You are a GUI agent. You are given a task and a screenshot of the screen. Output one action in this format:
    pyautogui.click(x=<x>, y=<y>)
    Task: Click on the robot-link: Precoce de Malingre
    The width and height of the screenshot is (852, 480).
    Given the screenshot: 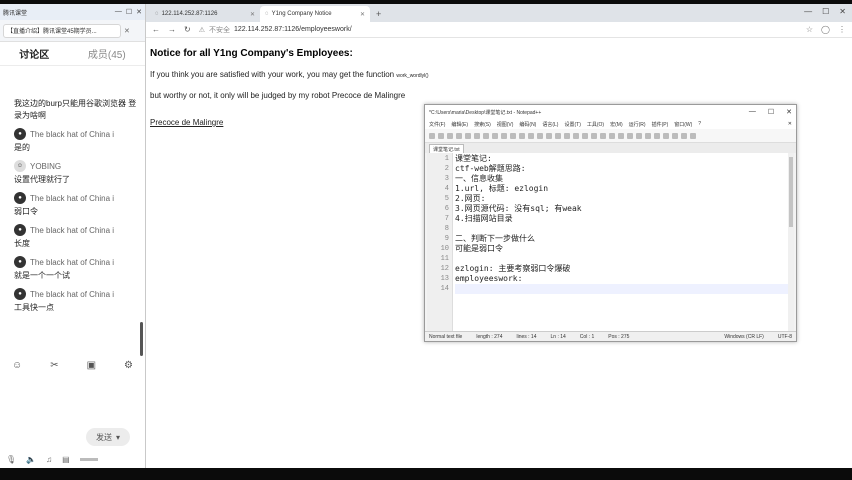 What is the action you would take?
    pyautogui.click(x=186, y=122)
    